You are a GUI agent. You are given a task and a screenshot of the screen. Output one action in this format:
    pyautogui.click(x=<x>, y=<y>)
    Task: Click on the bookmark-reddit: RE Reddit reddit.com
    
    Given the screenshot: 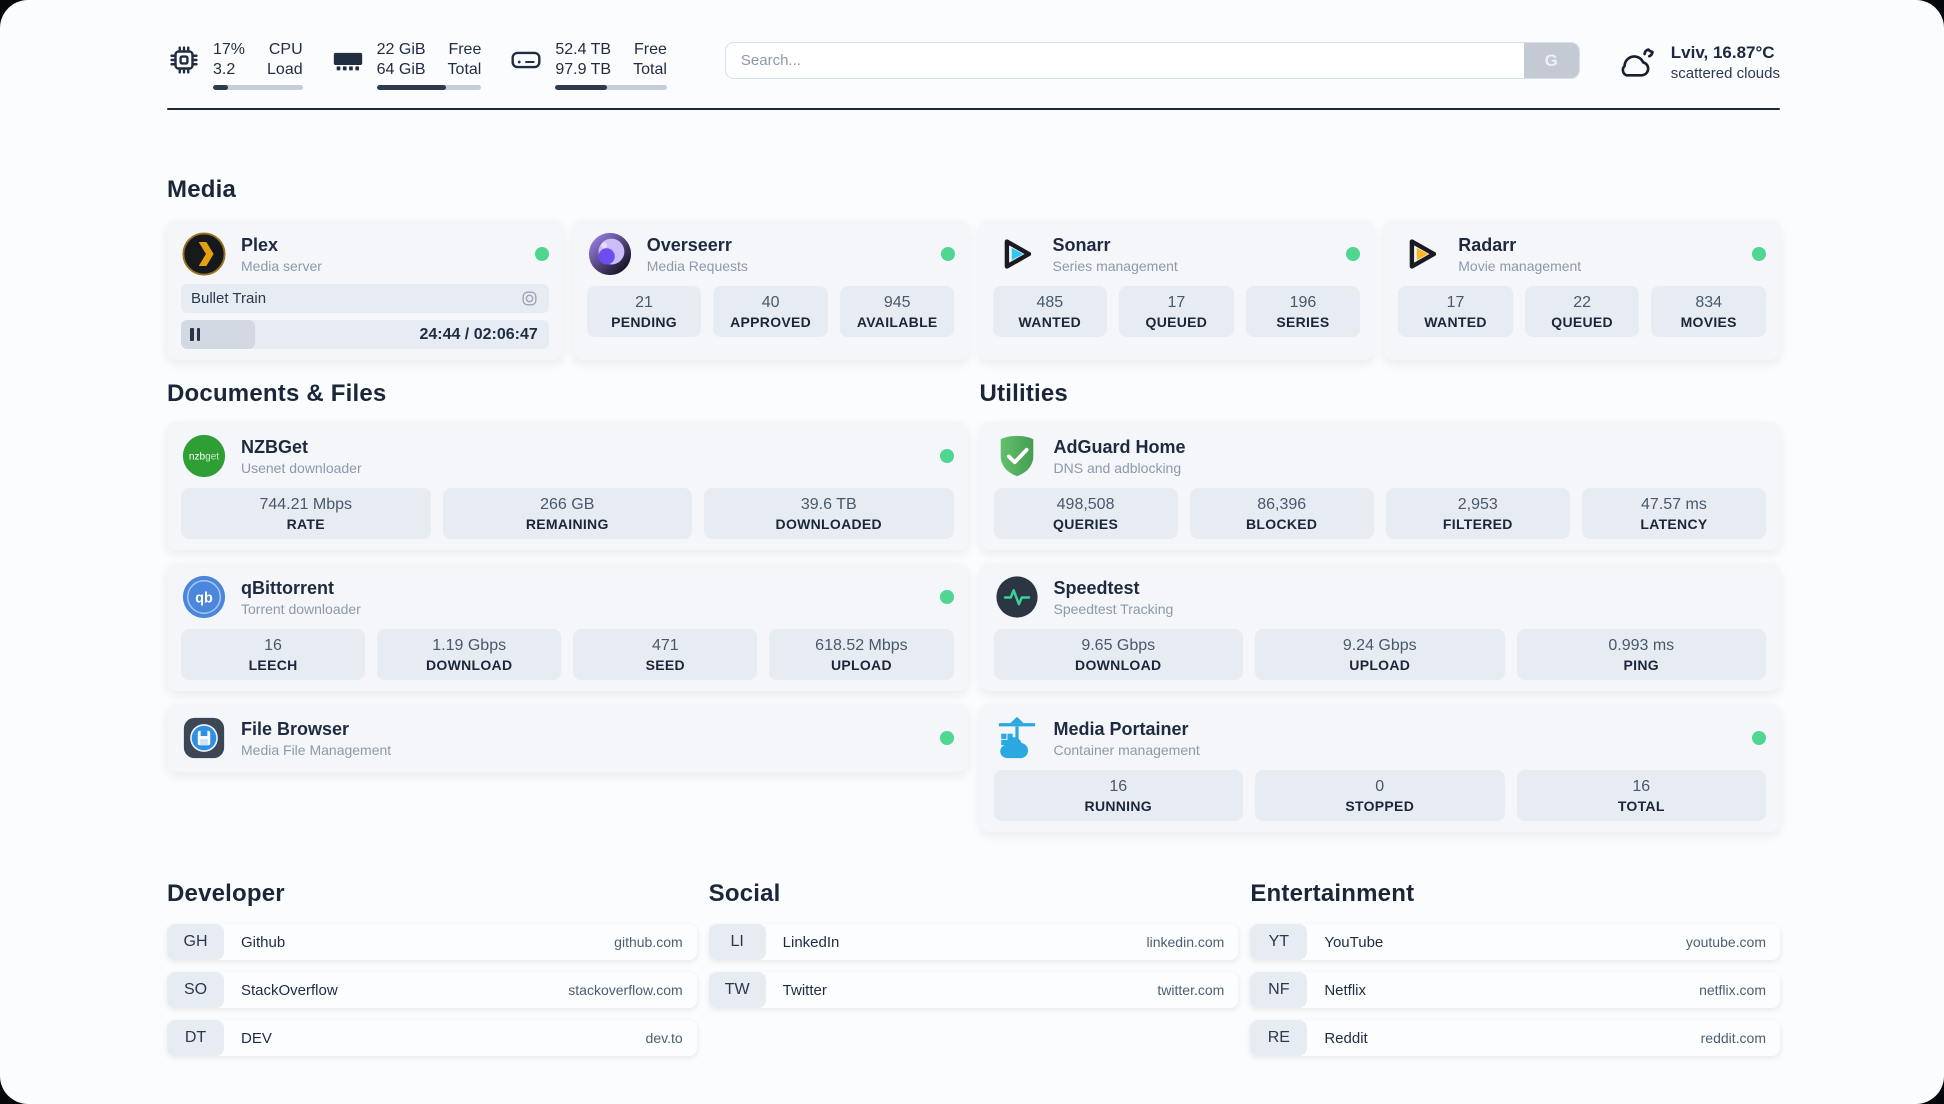 What is the action you would take?
    pyautogui.click(x=1515, y=1038)
    